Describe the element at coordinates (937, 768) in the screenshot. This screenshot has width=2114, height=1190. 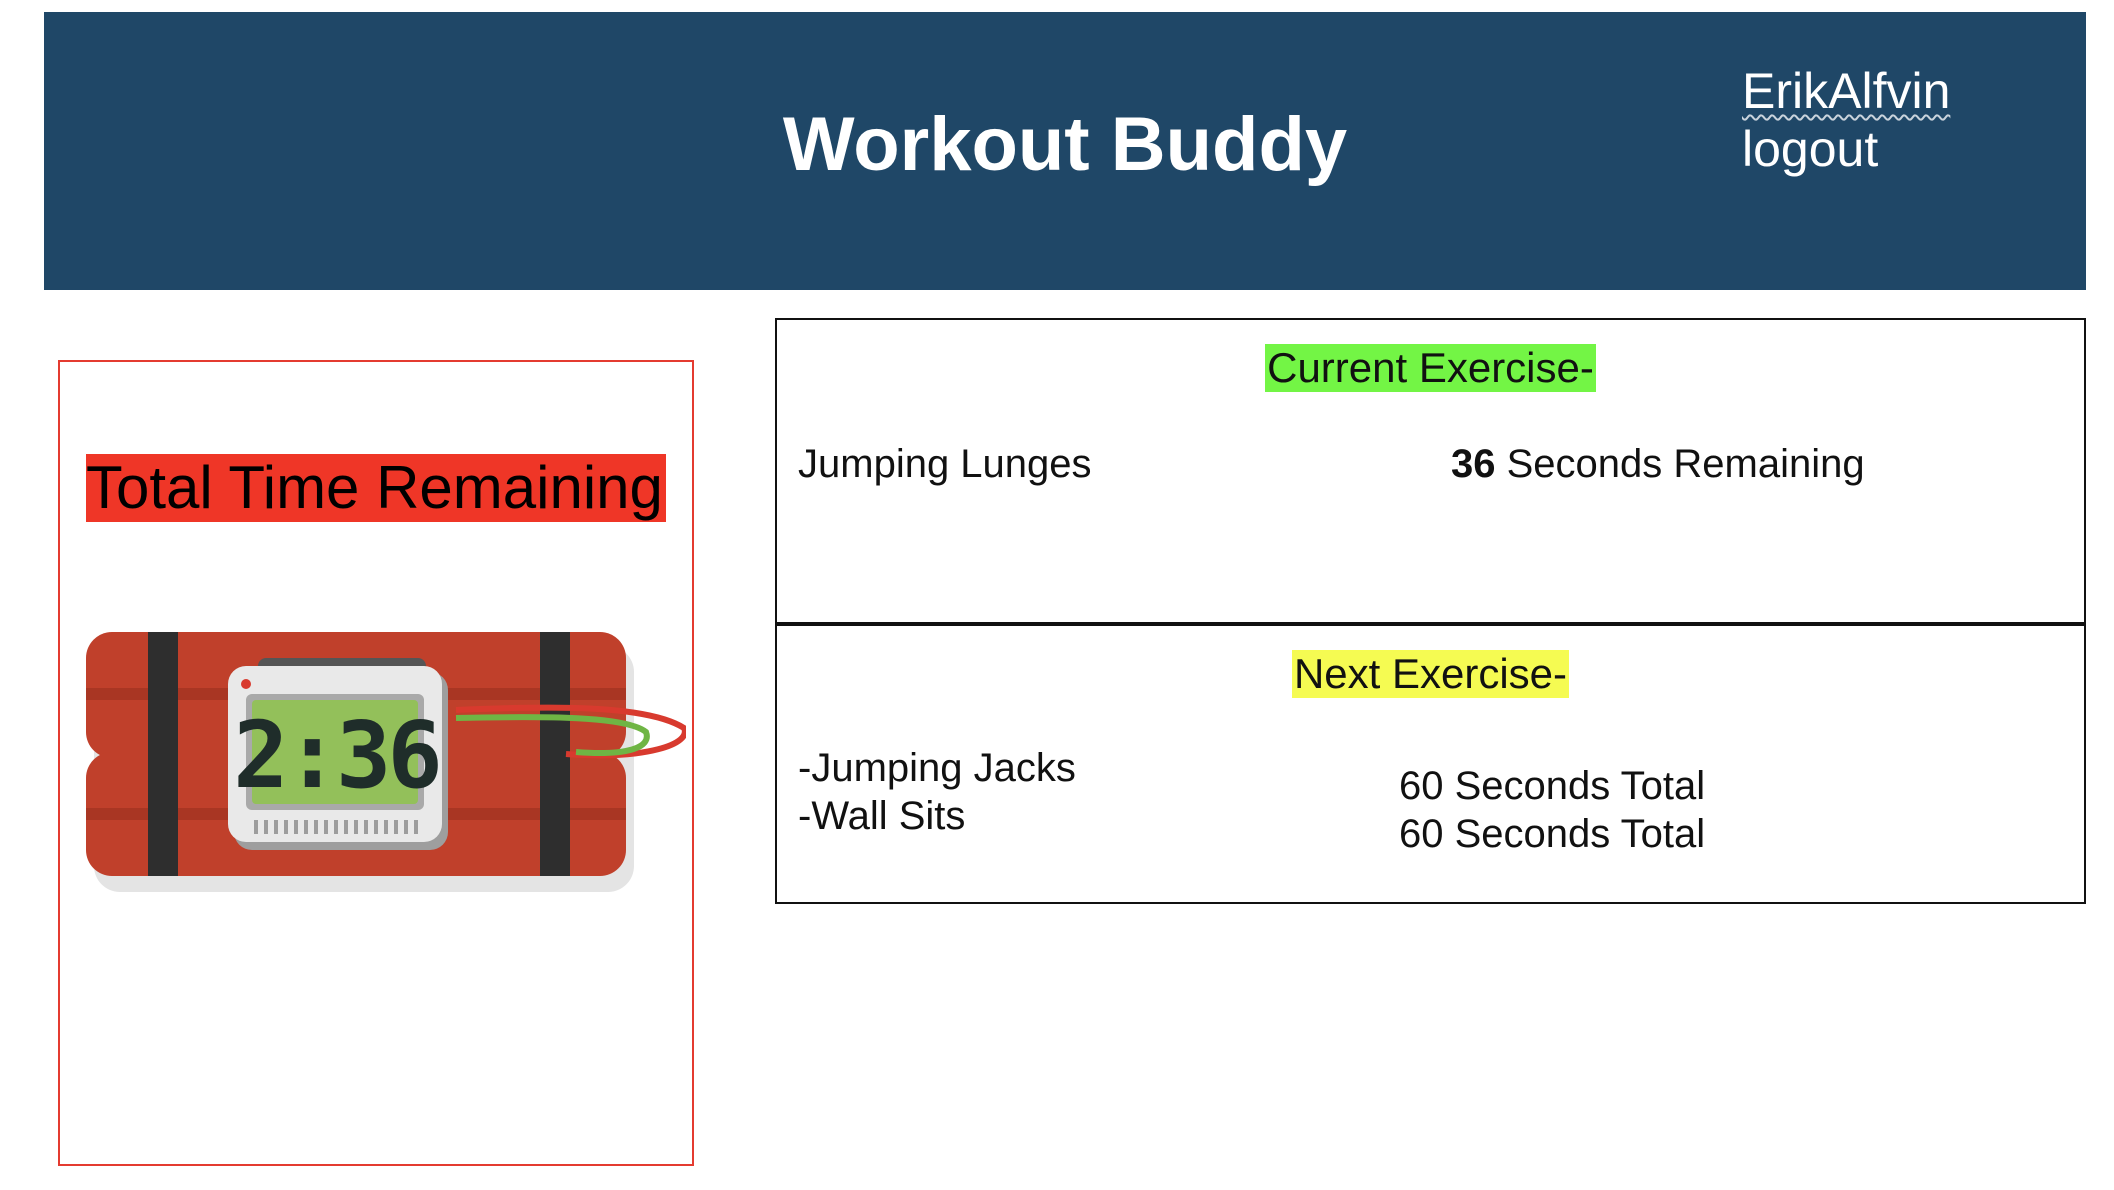
I see `next-exercise-item-name: -Jumping Jacks` at that location.